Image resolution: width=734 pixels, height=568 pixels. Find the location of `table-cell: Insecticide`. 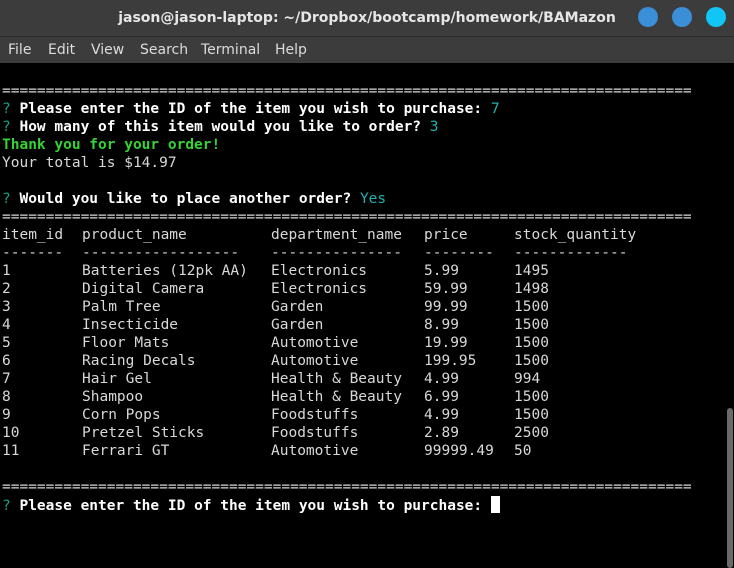

table-cell: Insecticide is located at coordinates (130, 325).